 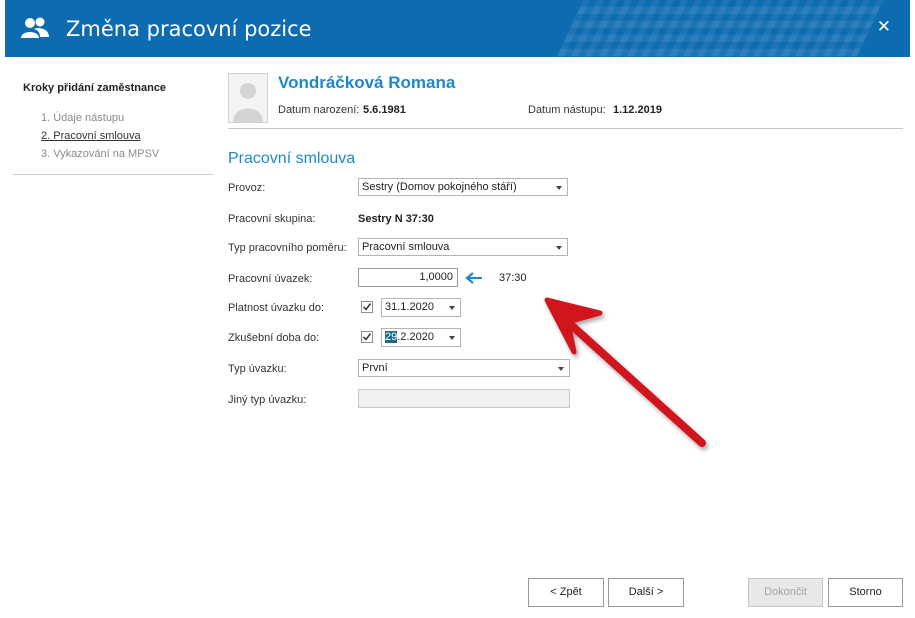 I want to click on steps-divider, so click(x=113, y=174).